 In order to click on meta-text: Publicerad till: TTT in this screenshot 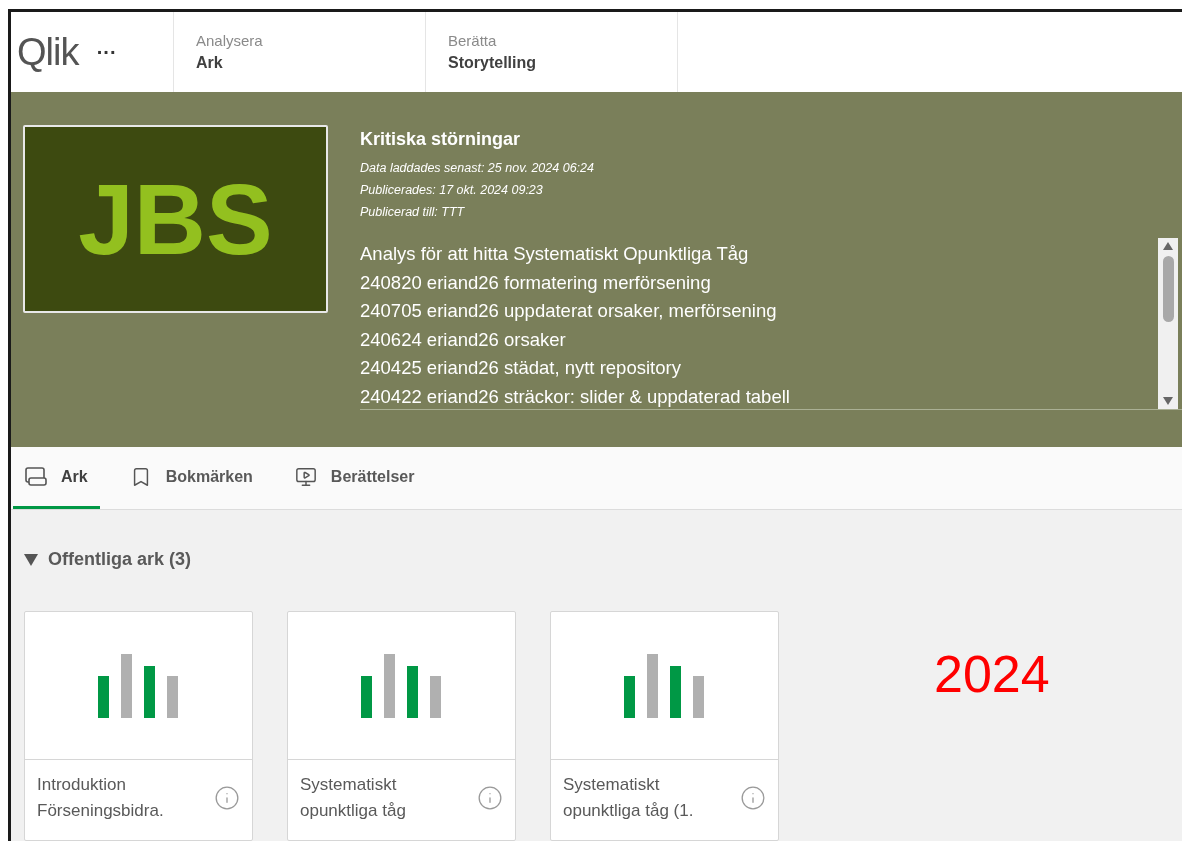, I will do `click(413, 212)`.